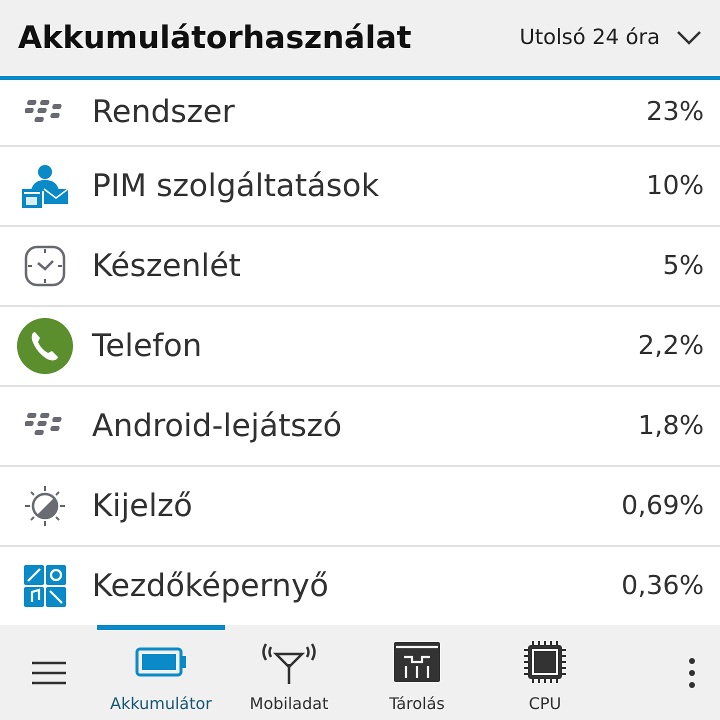  Describe the element at coordinates (45, 346) in the screenshot. I see `phone-icon` at that location.